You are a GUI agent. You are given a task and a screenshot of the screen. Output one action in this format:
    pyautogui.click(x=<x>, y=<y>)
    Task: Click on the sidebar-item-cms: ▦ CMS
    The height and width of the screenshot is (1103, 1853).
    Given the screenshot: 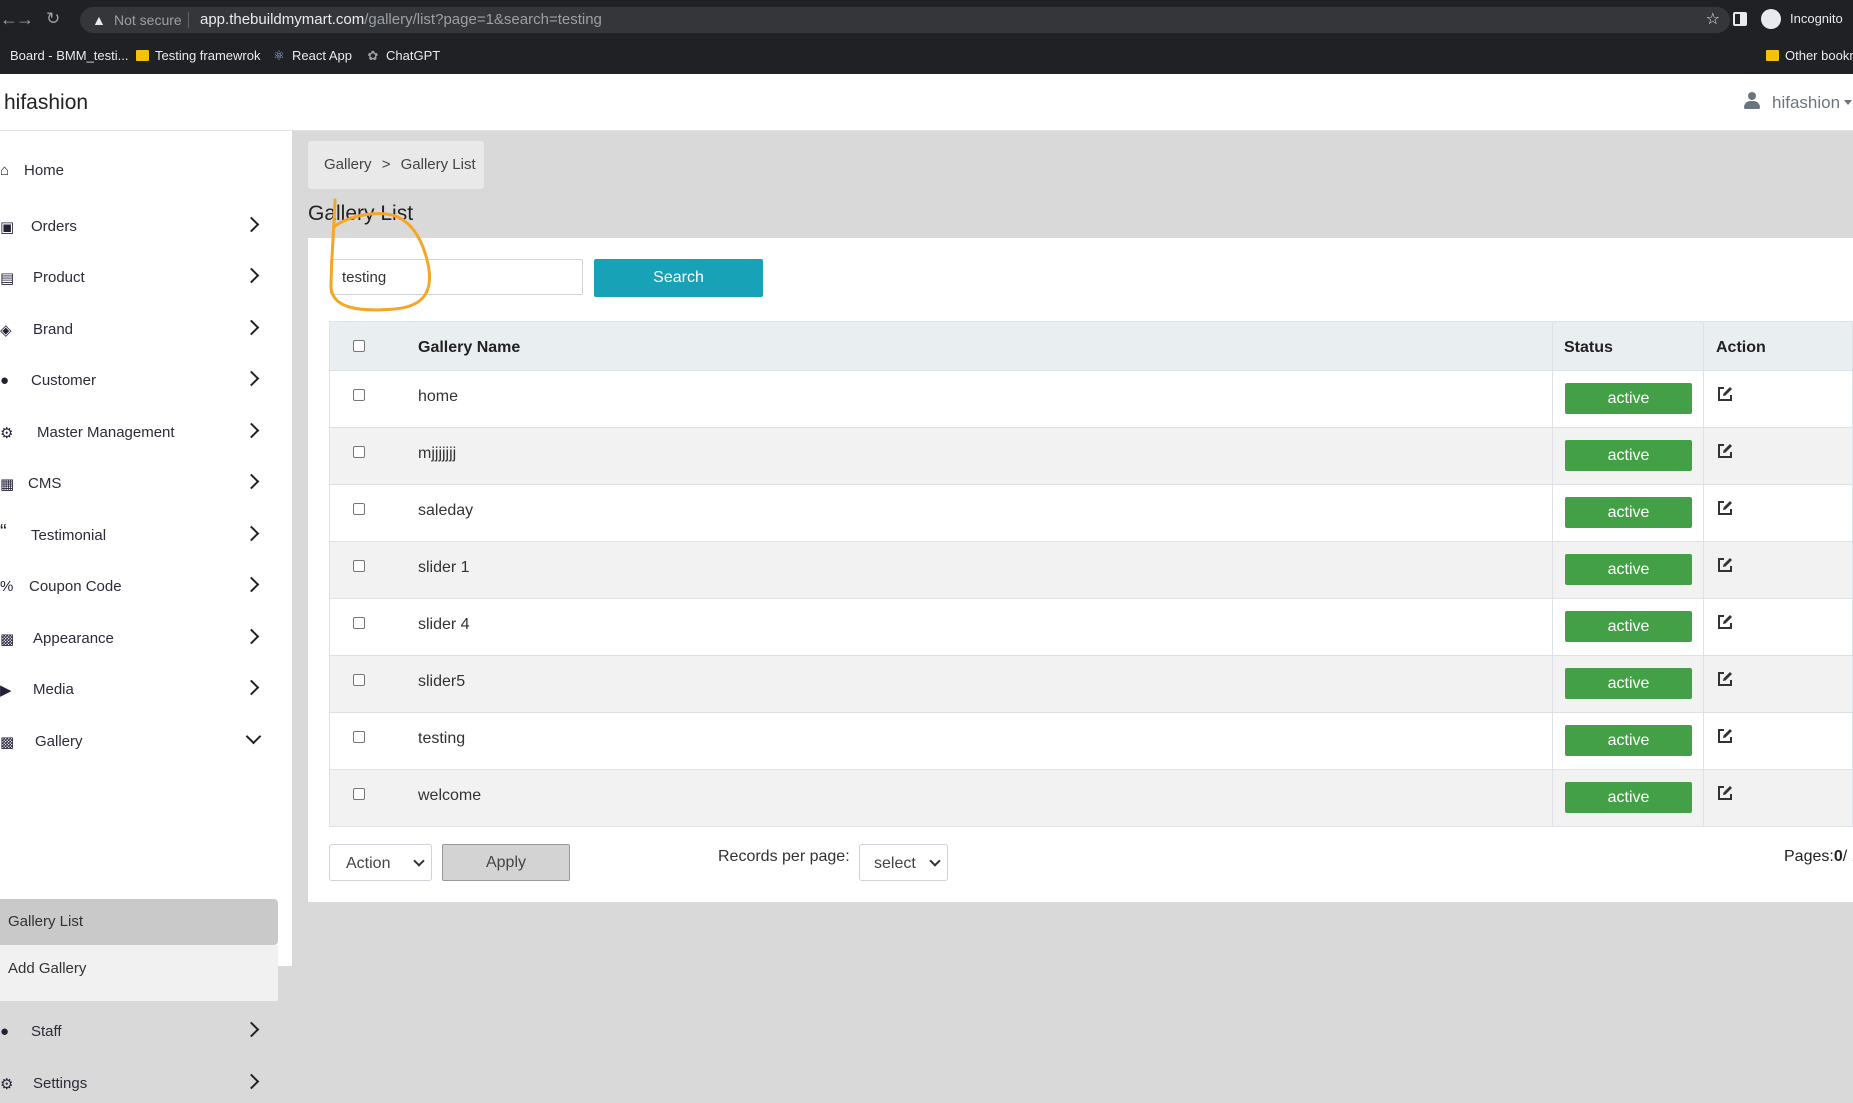 What is the action you would take?
    pyautogui.click(x=139, y=483)
    